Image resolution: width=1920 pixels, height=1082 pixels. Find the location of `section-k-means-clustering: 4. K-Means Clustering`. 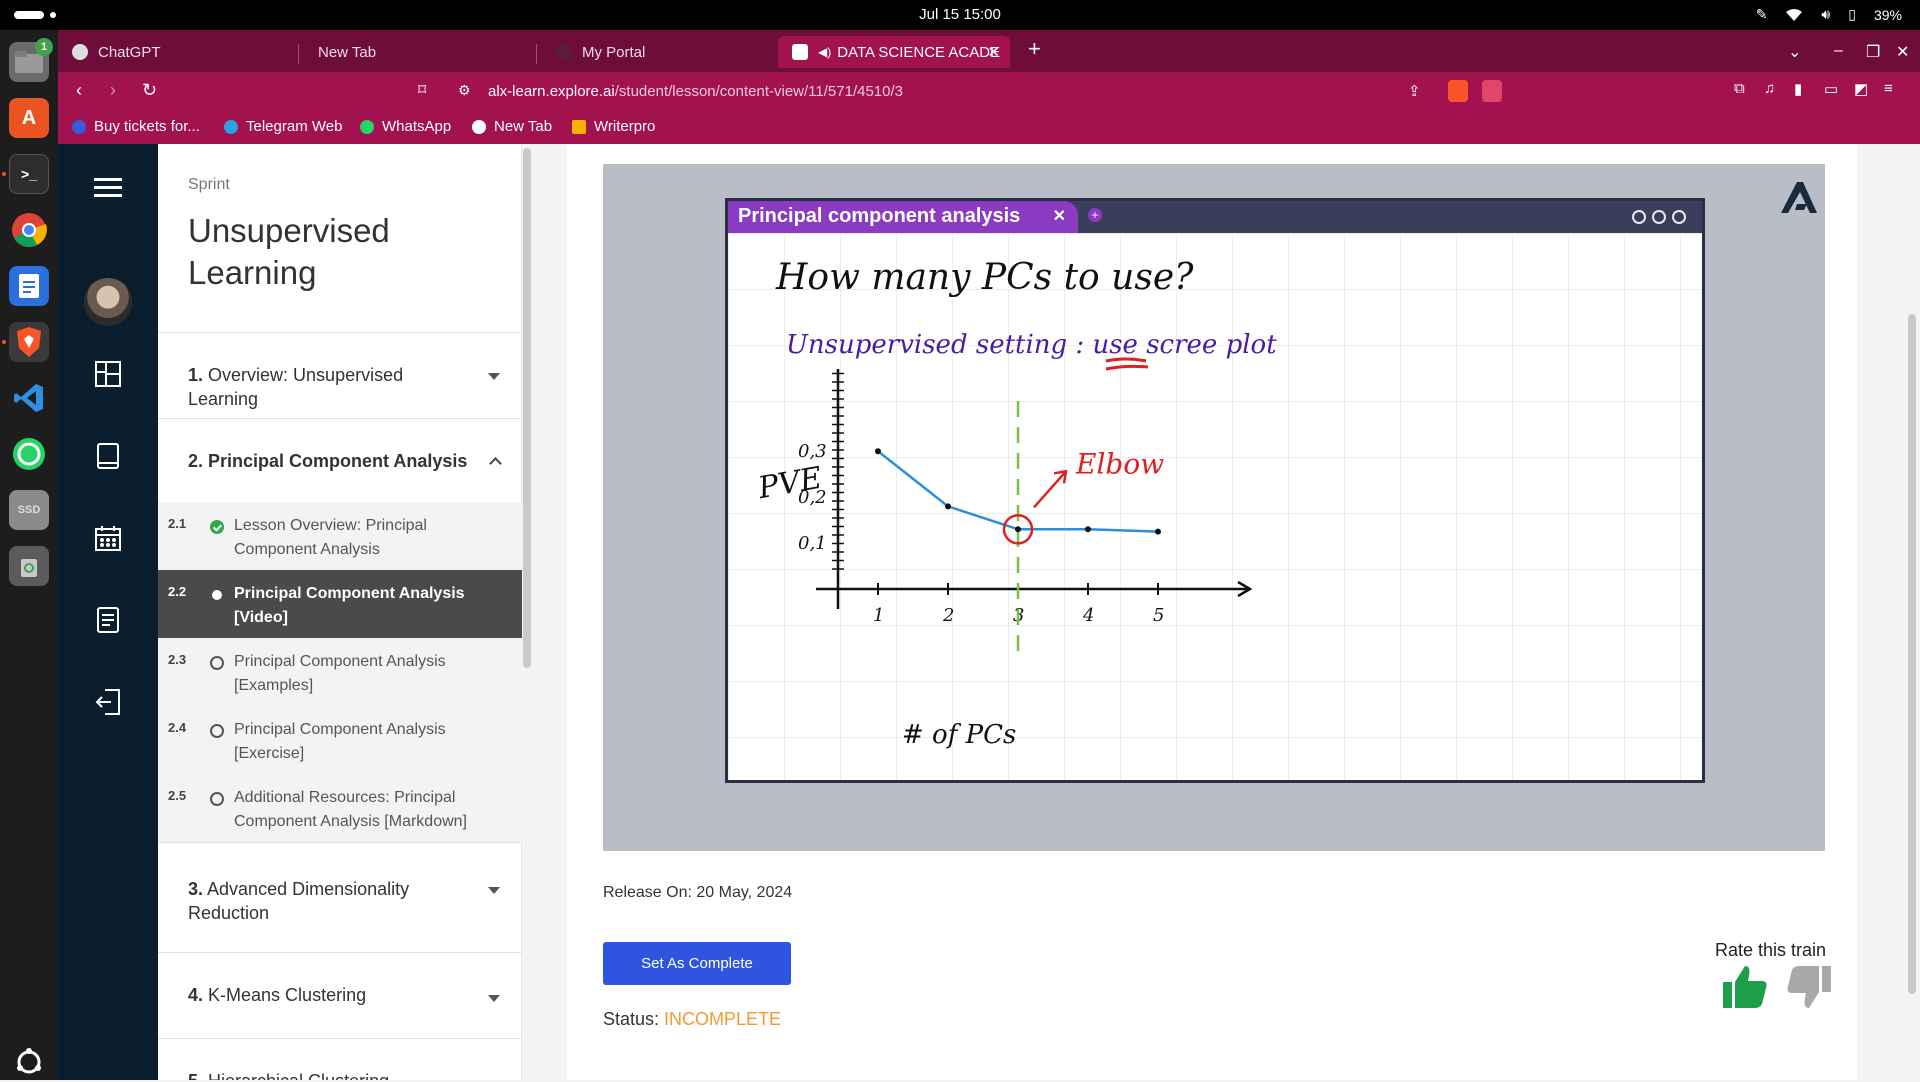

section-k-means-clustering: 4. K-Means Clustering is located at coordinates (340, 995).